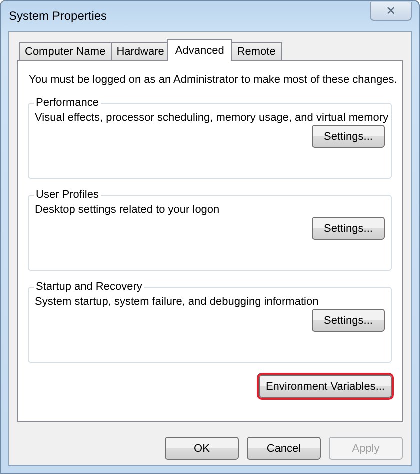 The image size is (420, 474). What do you see at coordinates (284, 448) in the screenshot?
I see `dialog-button: Cancel` at bounding box center [284, 448].